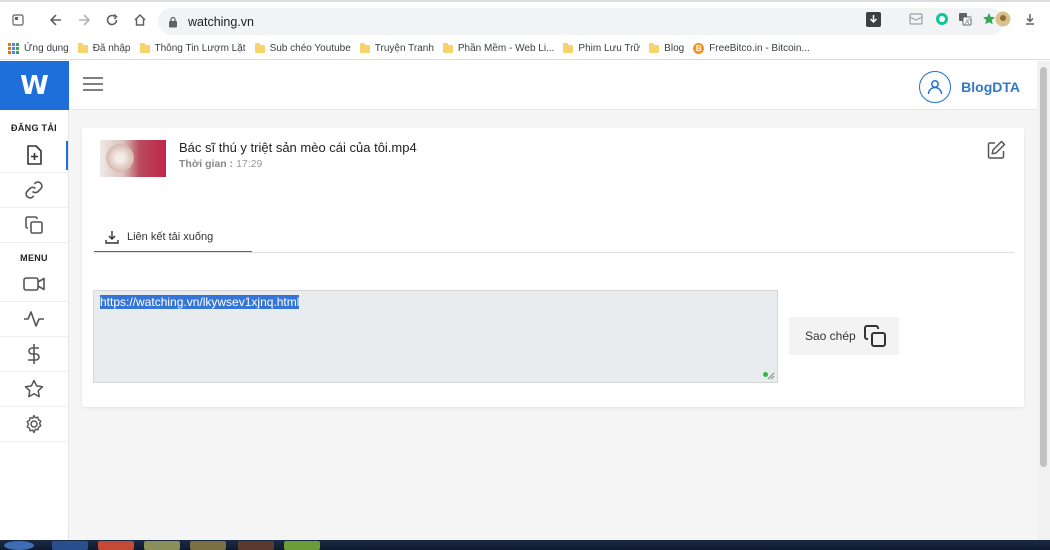 This screenshot has width=1050, height=550. I want to click on bookmark-folder: Phim Lưu Trữ, so click(602, 48).